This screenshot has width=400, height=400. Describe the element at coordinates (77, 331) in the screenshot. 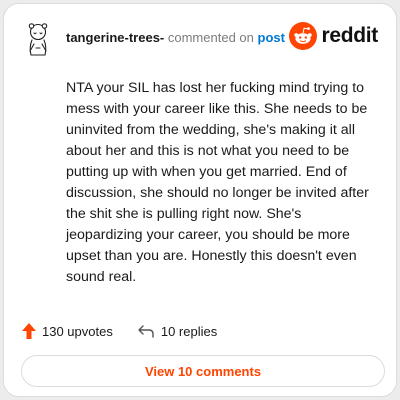

I see `upvote-count: 130 upvotes` at that location.